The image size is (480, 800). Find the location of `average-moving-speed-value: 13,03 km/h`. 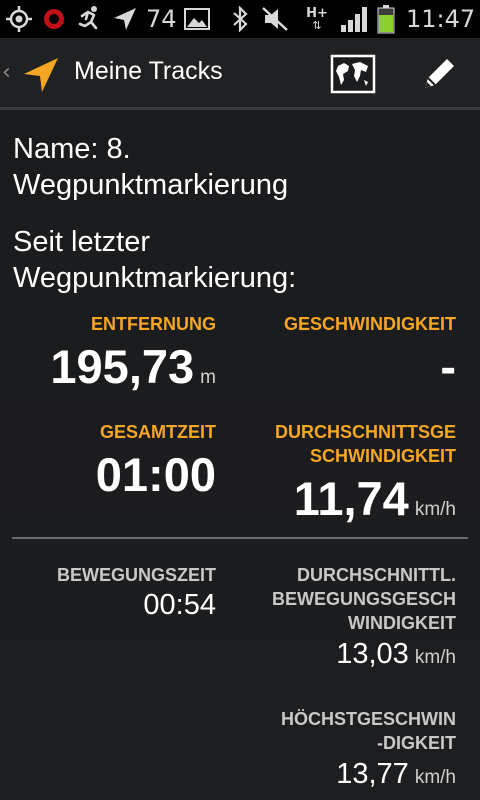

average-moving-speed-value: 13,03 km/h is located at coordinates (396, 654).